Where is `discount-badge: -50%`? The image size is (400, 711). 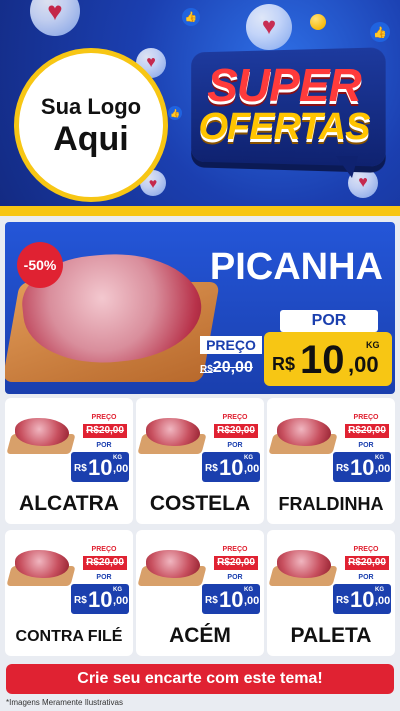
discount-badge: -50% is located at coordinates (40, 265).